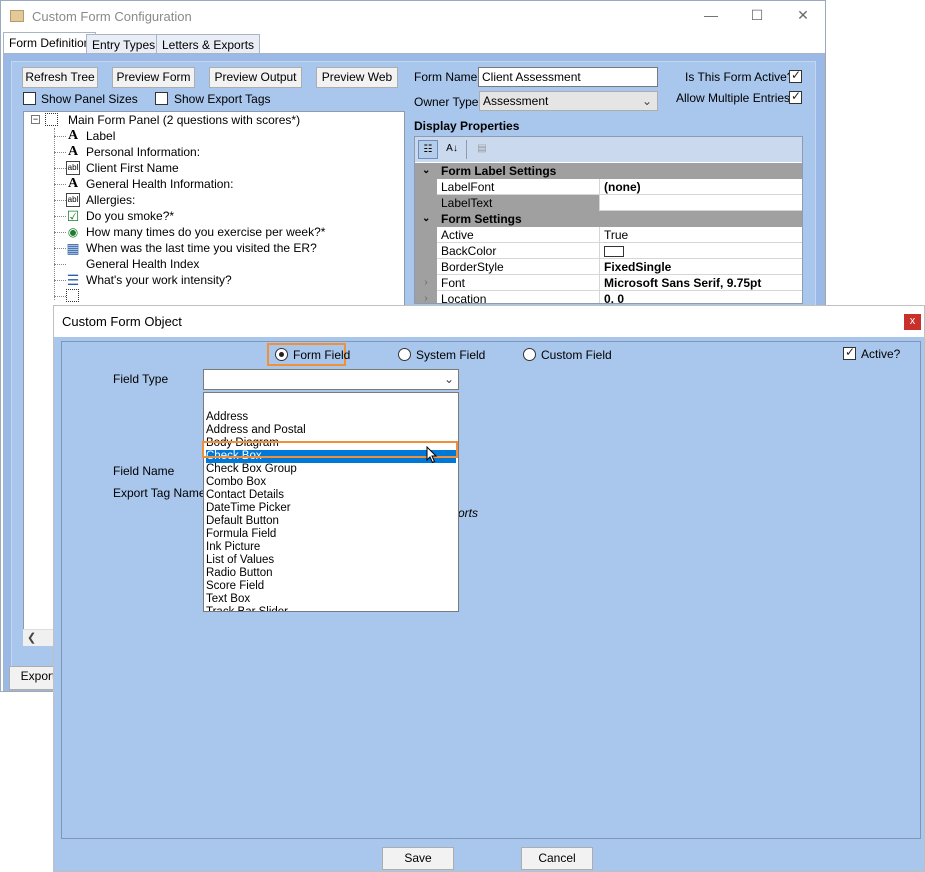  Describe the element at coordinates (529, 354) in the screenshot. I see `custom-field-radio` at that location.